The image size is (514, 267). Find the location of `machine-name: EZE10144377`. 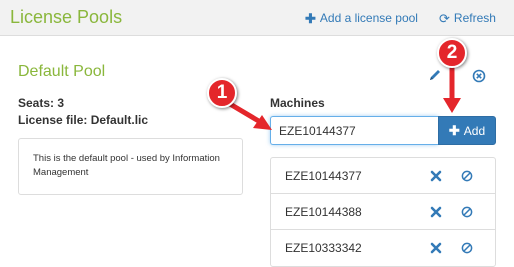

machine-name: EZE10144377 is located at coordinates (323, 176).